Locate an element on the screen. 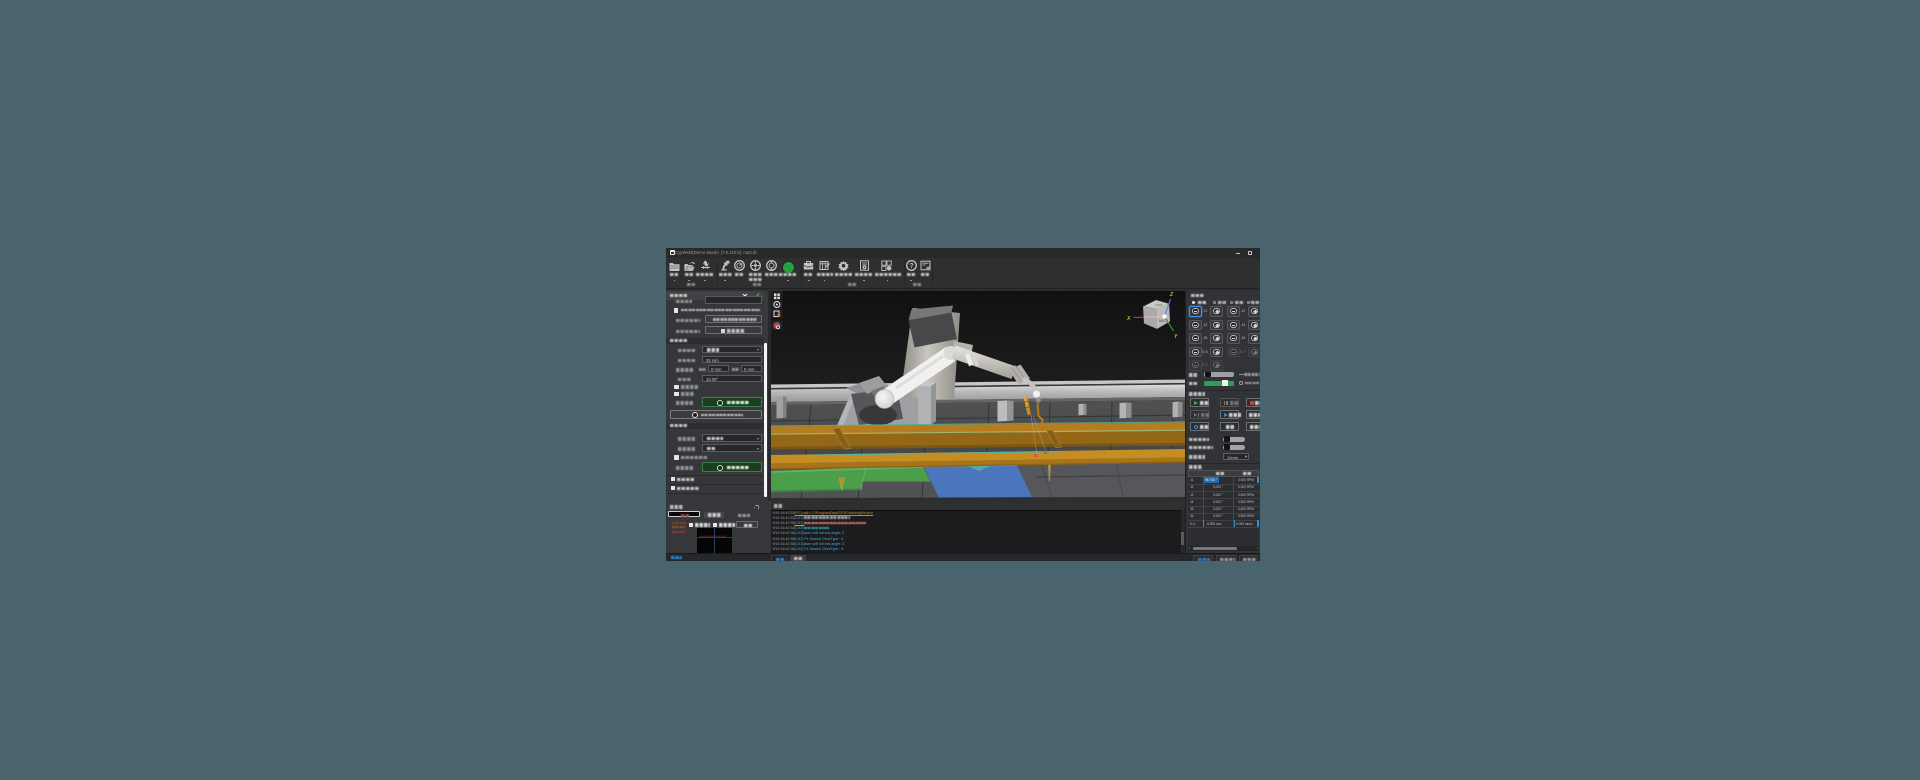 This screenshot has width=1920, height=780. svg-text: VIEW is located at coordinates (1158, 305).